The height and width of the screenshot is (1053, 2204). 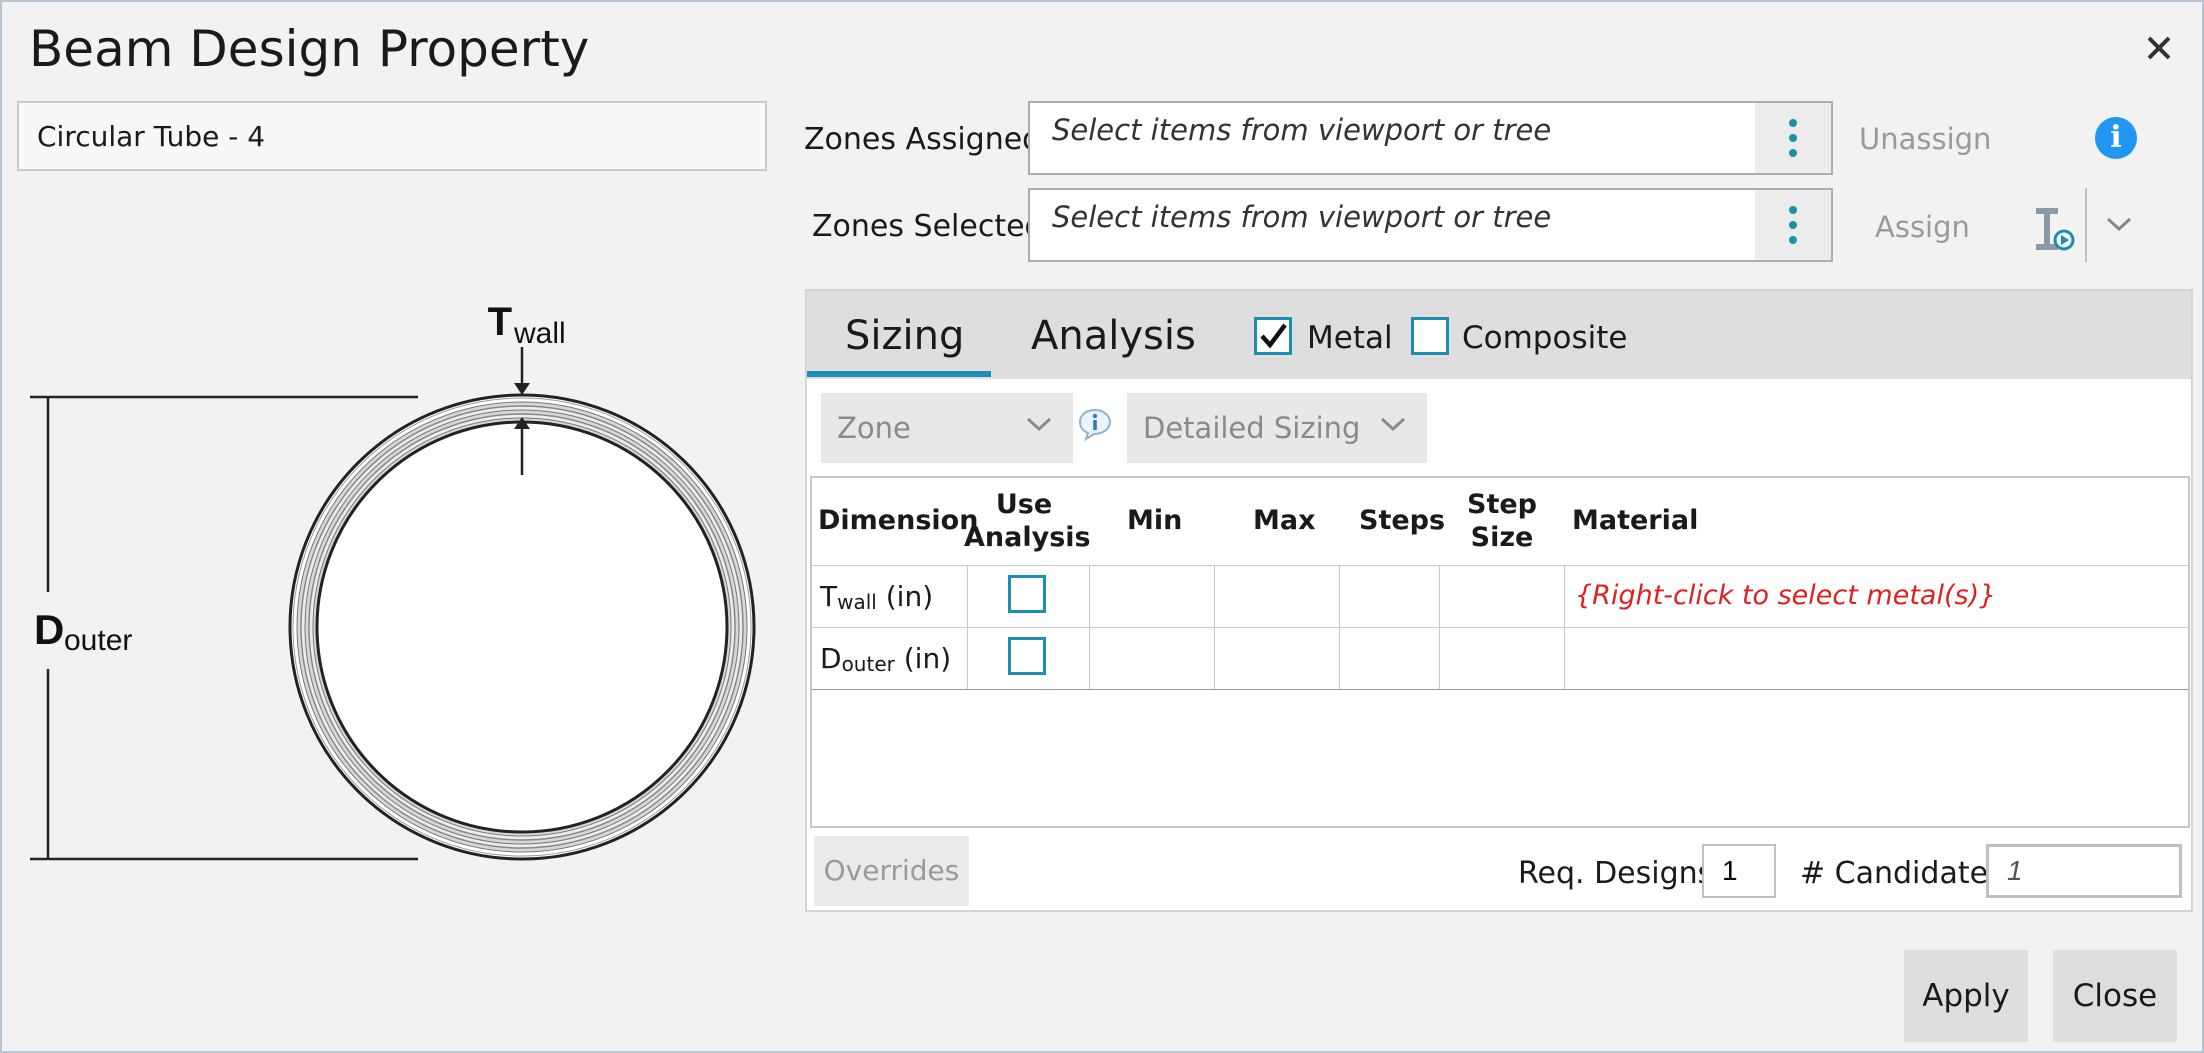 What do you see at coordinates (898, 520) in the screenshot?
I see `col-header-dimension: Dimension` at bounding box center [898, 520].